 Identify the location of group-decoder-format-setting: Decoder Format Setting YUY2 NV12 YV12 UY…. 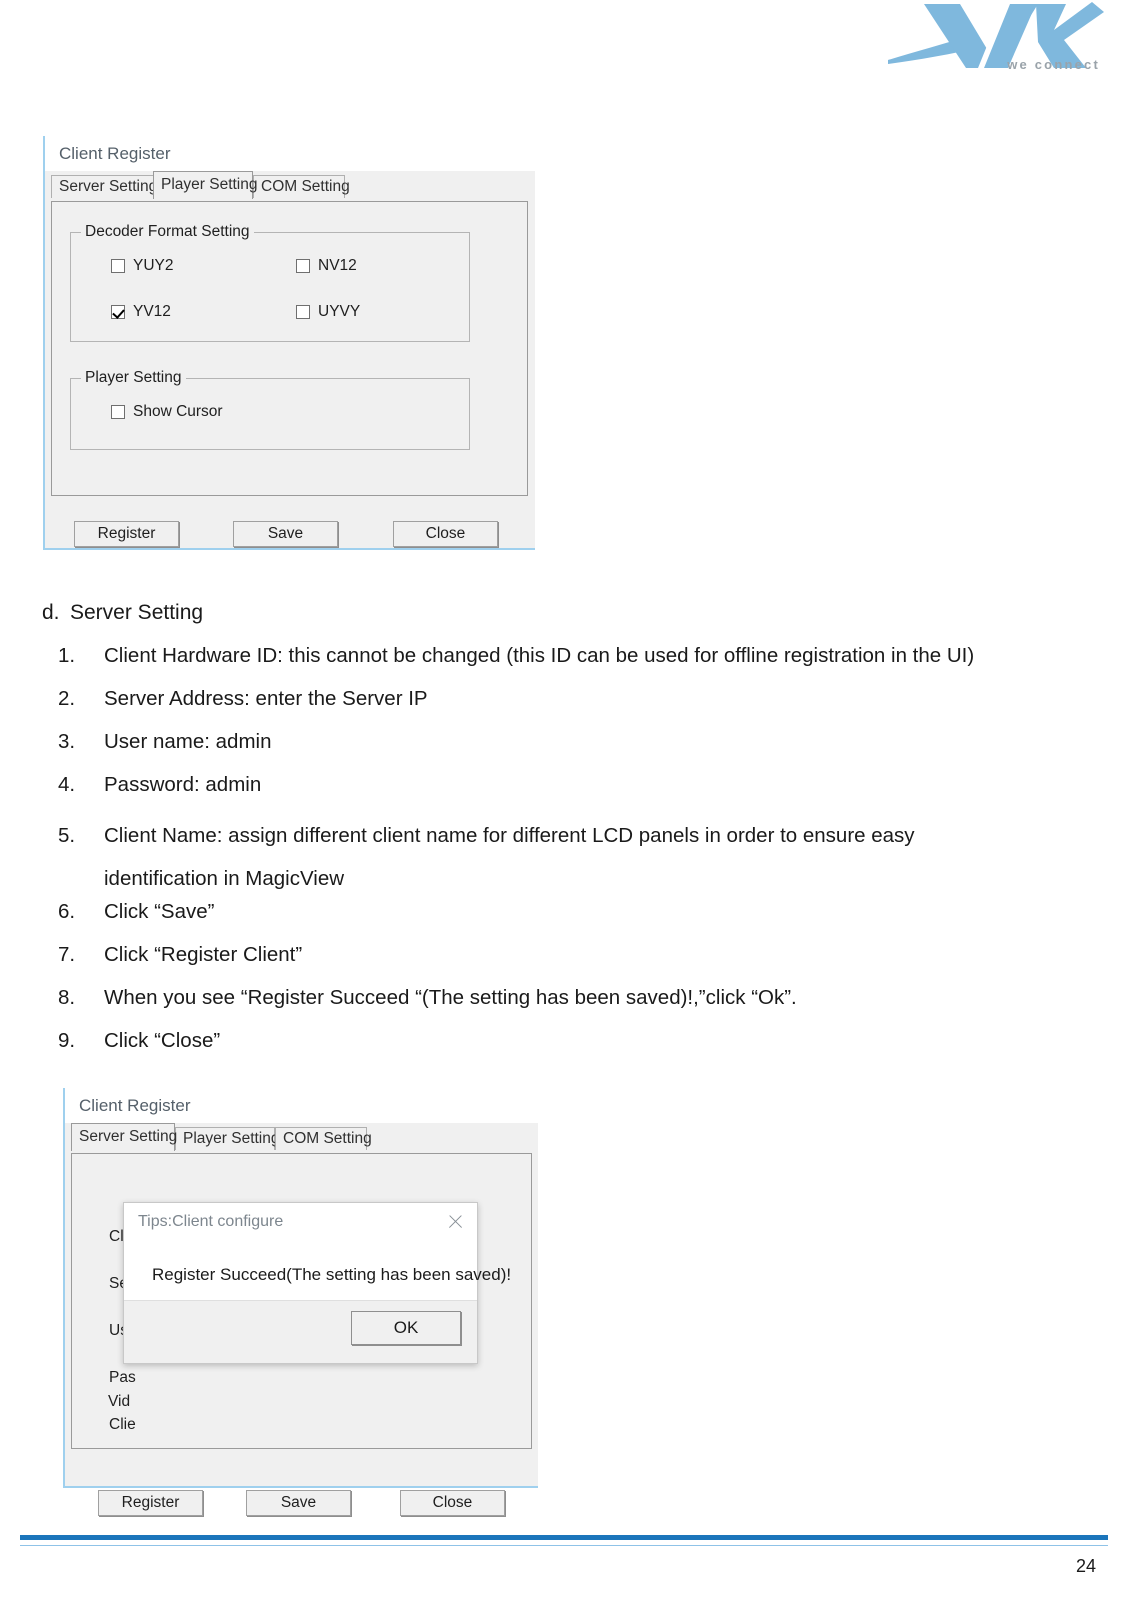
(270, 282).